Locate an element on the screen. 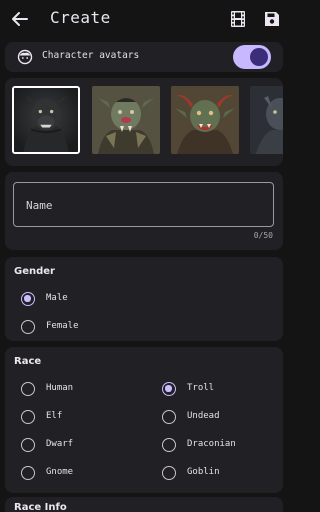  race-option-draconian: Draconian is located at coordinates (217, 445).